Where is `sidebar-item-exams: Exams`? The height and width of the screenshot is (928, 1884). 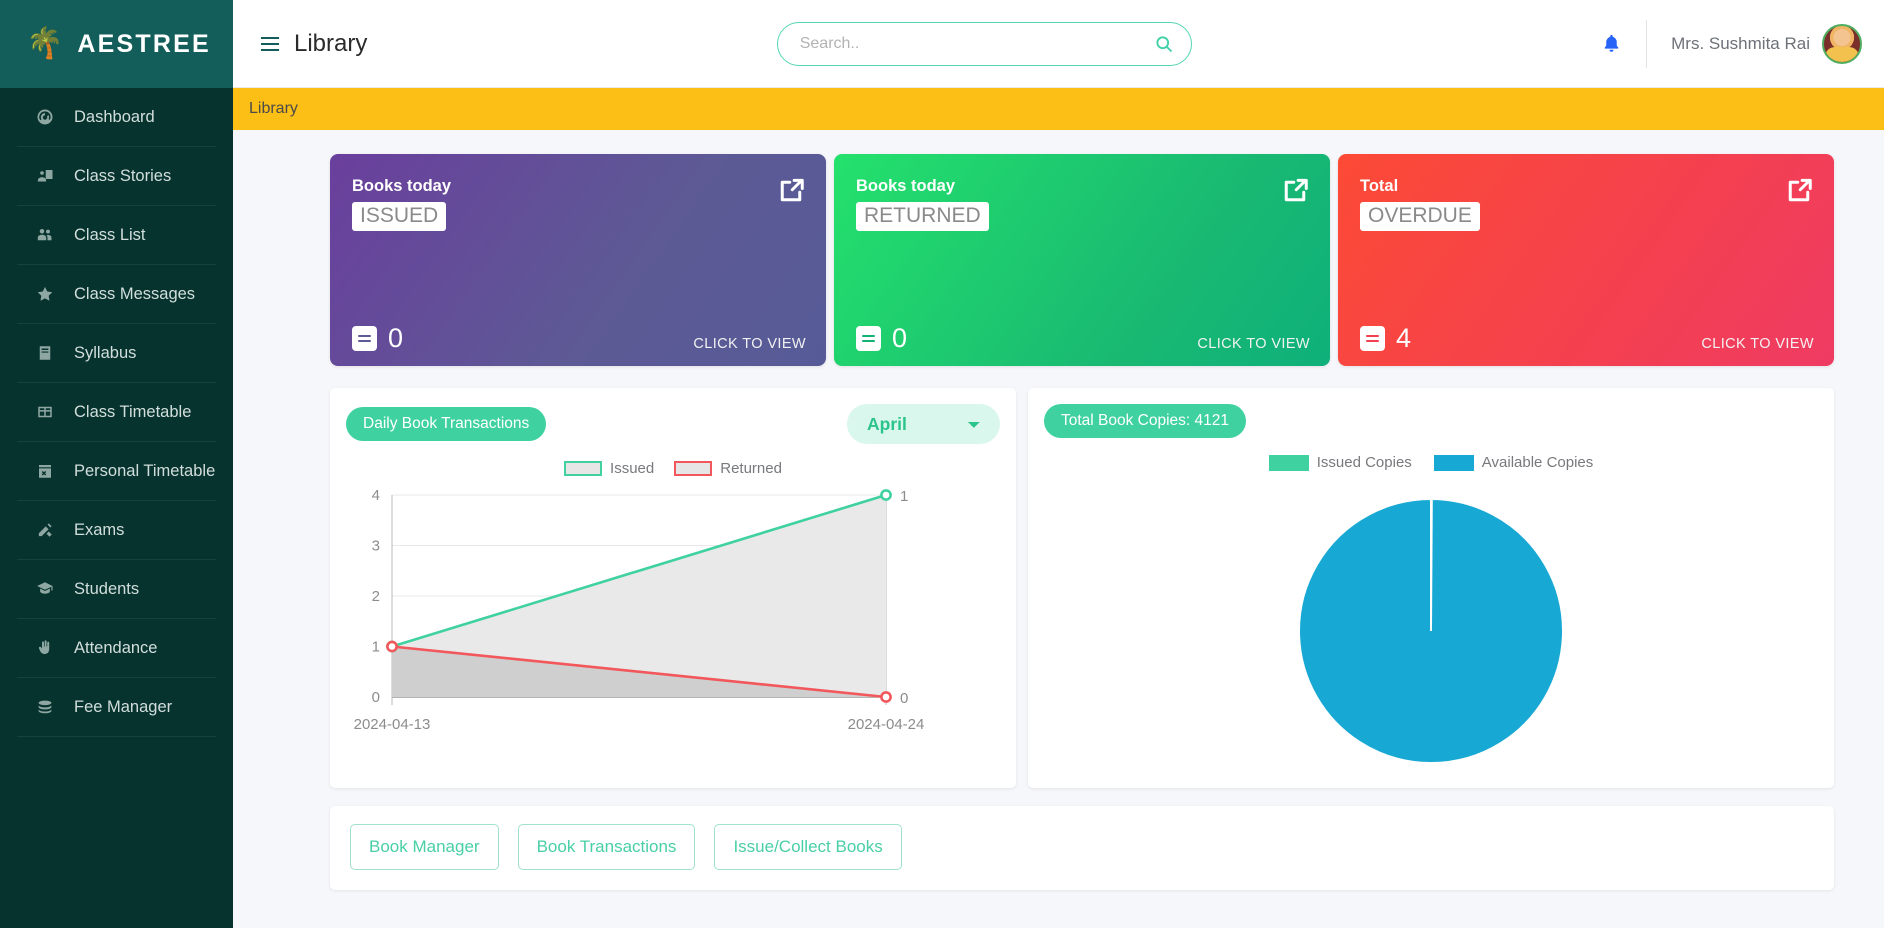
sidebar-item-exams: Exams is located at coordinates (116, 530).